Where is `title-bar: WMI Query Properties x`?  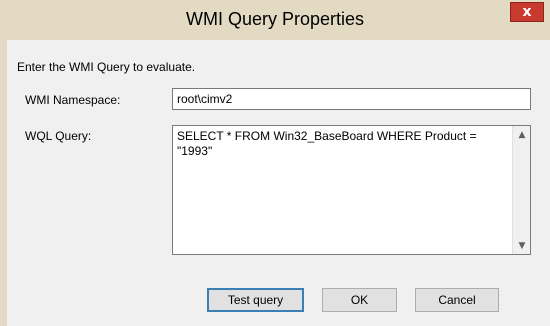 title-bar: WMI Query Properties x is located at coordinates (275, 20).